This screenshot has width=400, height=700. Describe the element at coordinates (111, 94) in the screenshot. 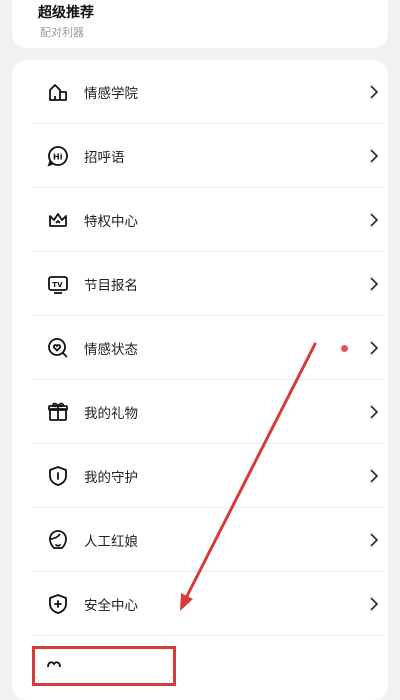

I see `menu-item-label: 情感学院` at that location.